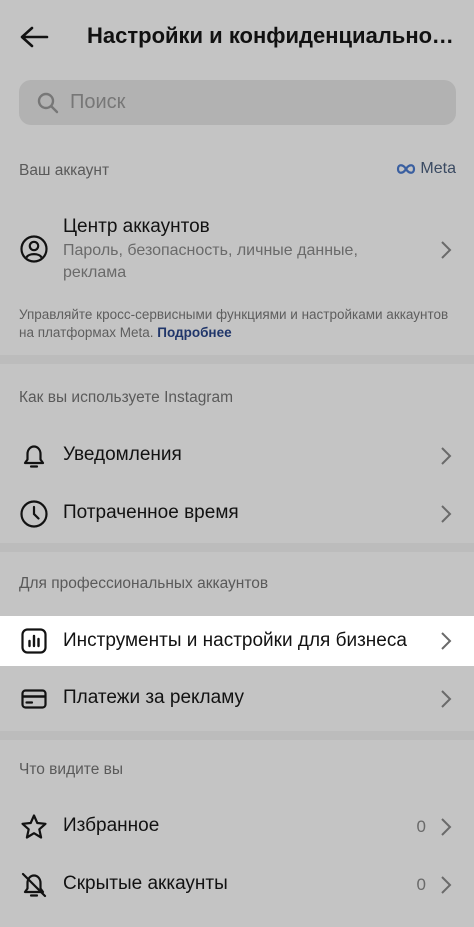  What do you see at coordinates (98, 102) in the screenshot?
I see `search-placeholder: Поиск` at bounding box center [98, 102].